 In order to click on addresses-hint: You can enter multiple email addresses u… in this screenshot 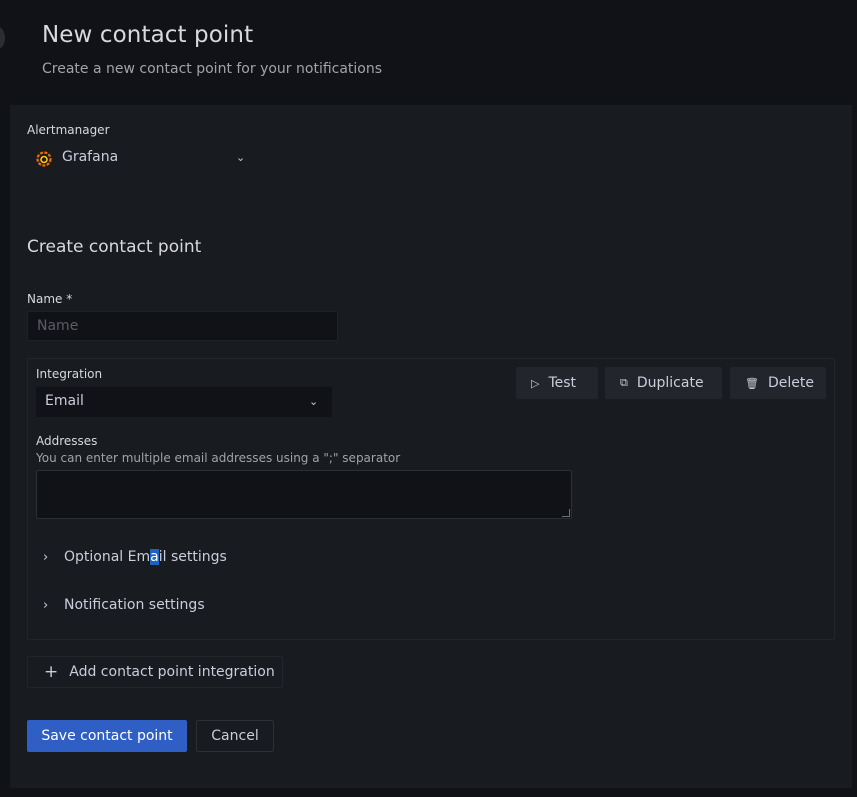, I will do `click(218, 458)`.